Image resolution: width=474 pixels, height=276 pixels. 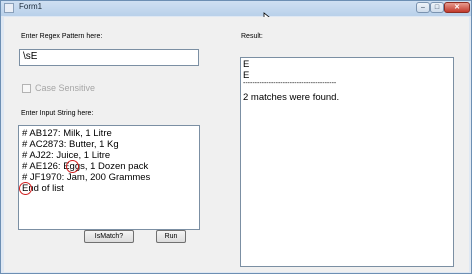 What do you see at coordinates (423, 7) in the screenshot?
I see `minimize-button: –` at bounding box center [423, 7].